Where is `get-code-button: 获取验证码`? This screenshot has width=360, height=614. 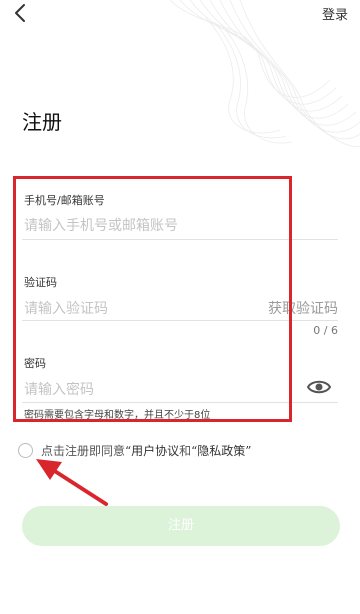 get-code-button: 获取验证码 is located at coordinates (303, 308).